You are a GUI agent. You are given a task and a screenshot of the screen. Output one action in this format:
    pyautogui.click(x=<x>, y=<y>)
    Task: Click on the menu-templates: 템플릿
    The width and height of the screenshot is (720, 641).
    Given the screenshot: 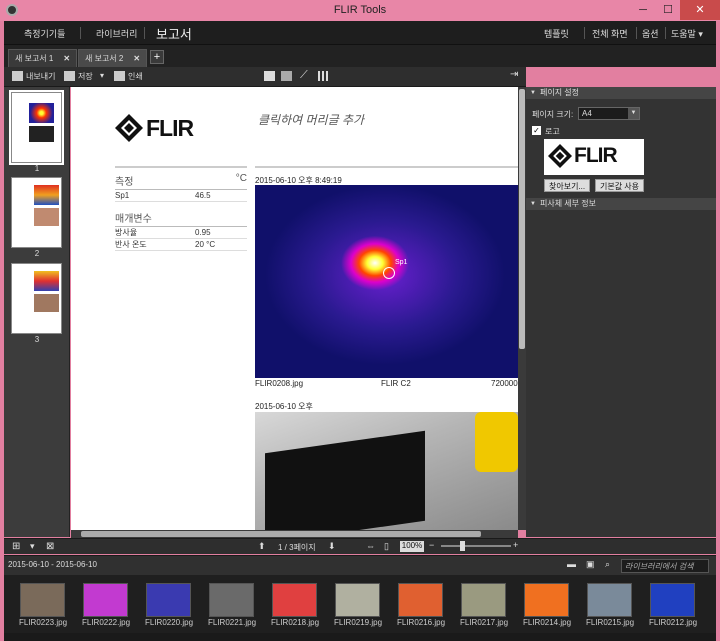 What is the action you would take?
    pyautogui.click(x=556, y=33)
    